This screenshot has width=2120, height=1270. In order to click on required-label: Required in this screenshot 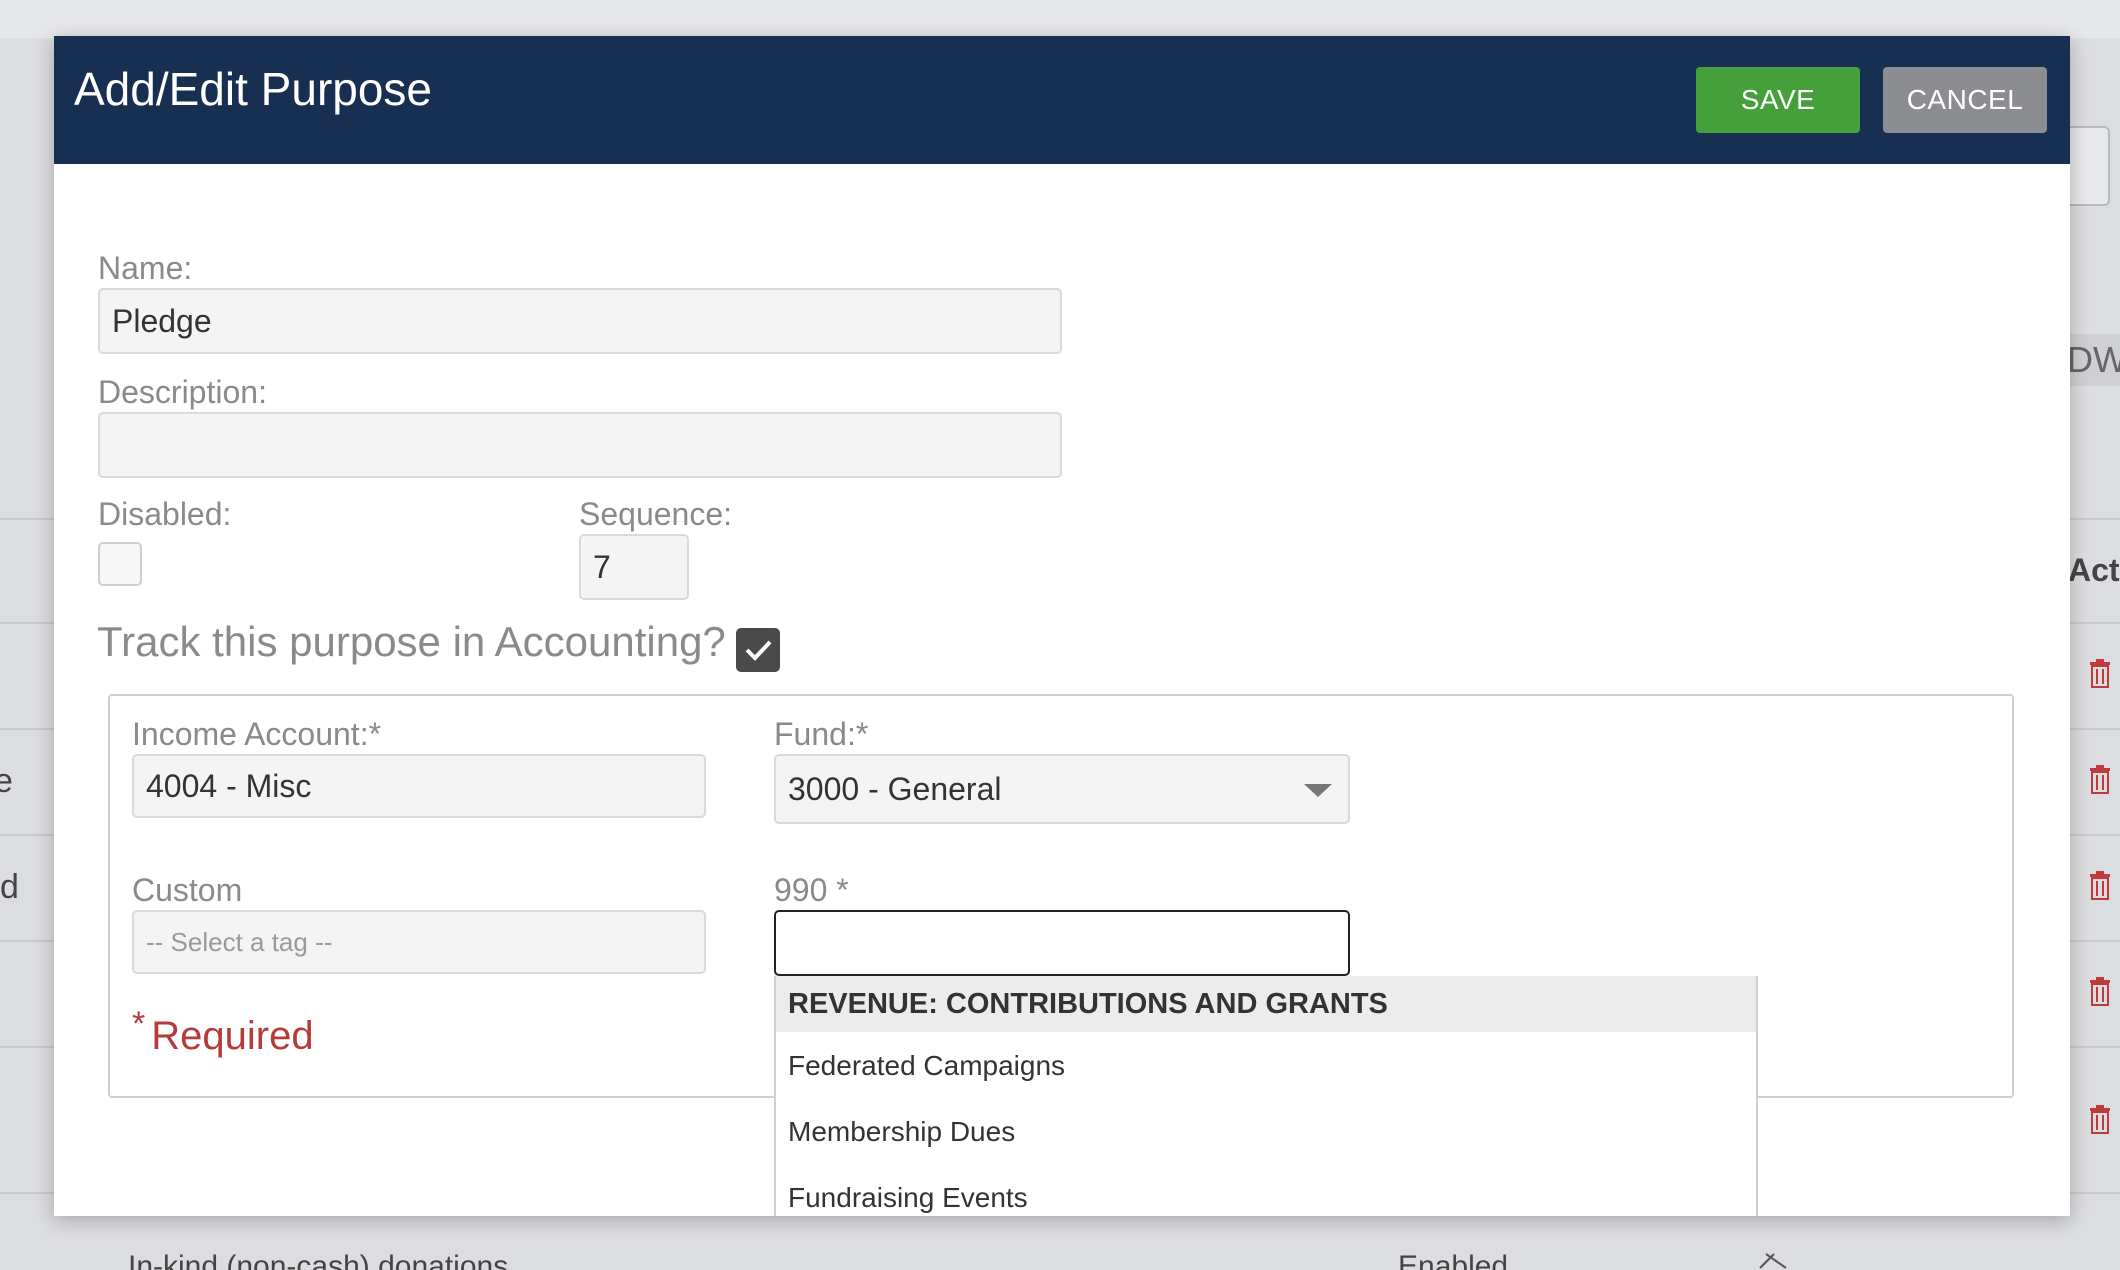, I will do `click(232, 1036)`.